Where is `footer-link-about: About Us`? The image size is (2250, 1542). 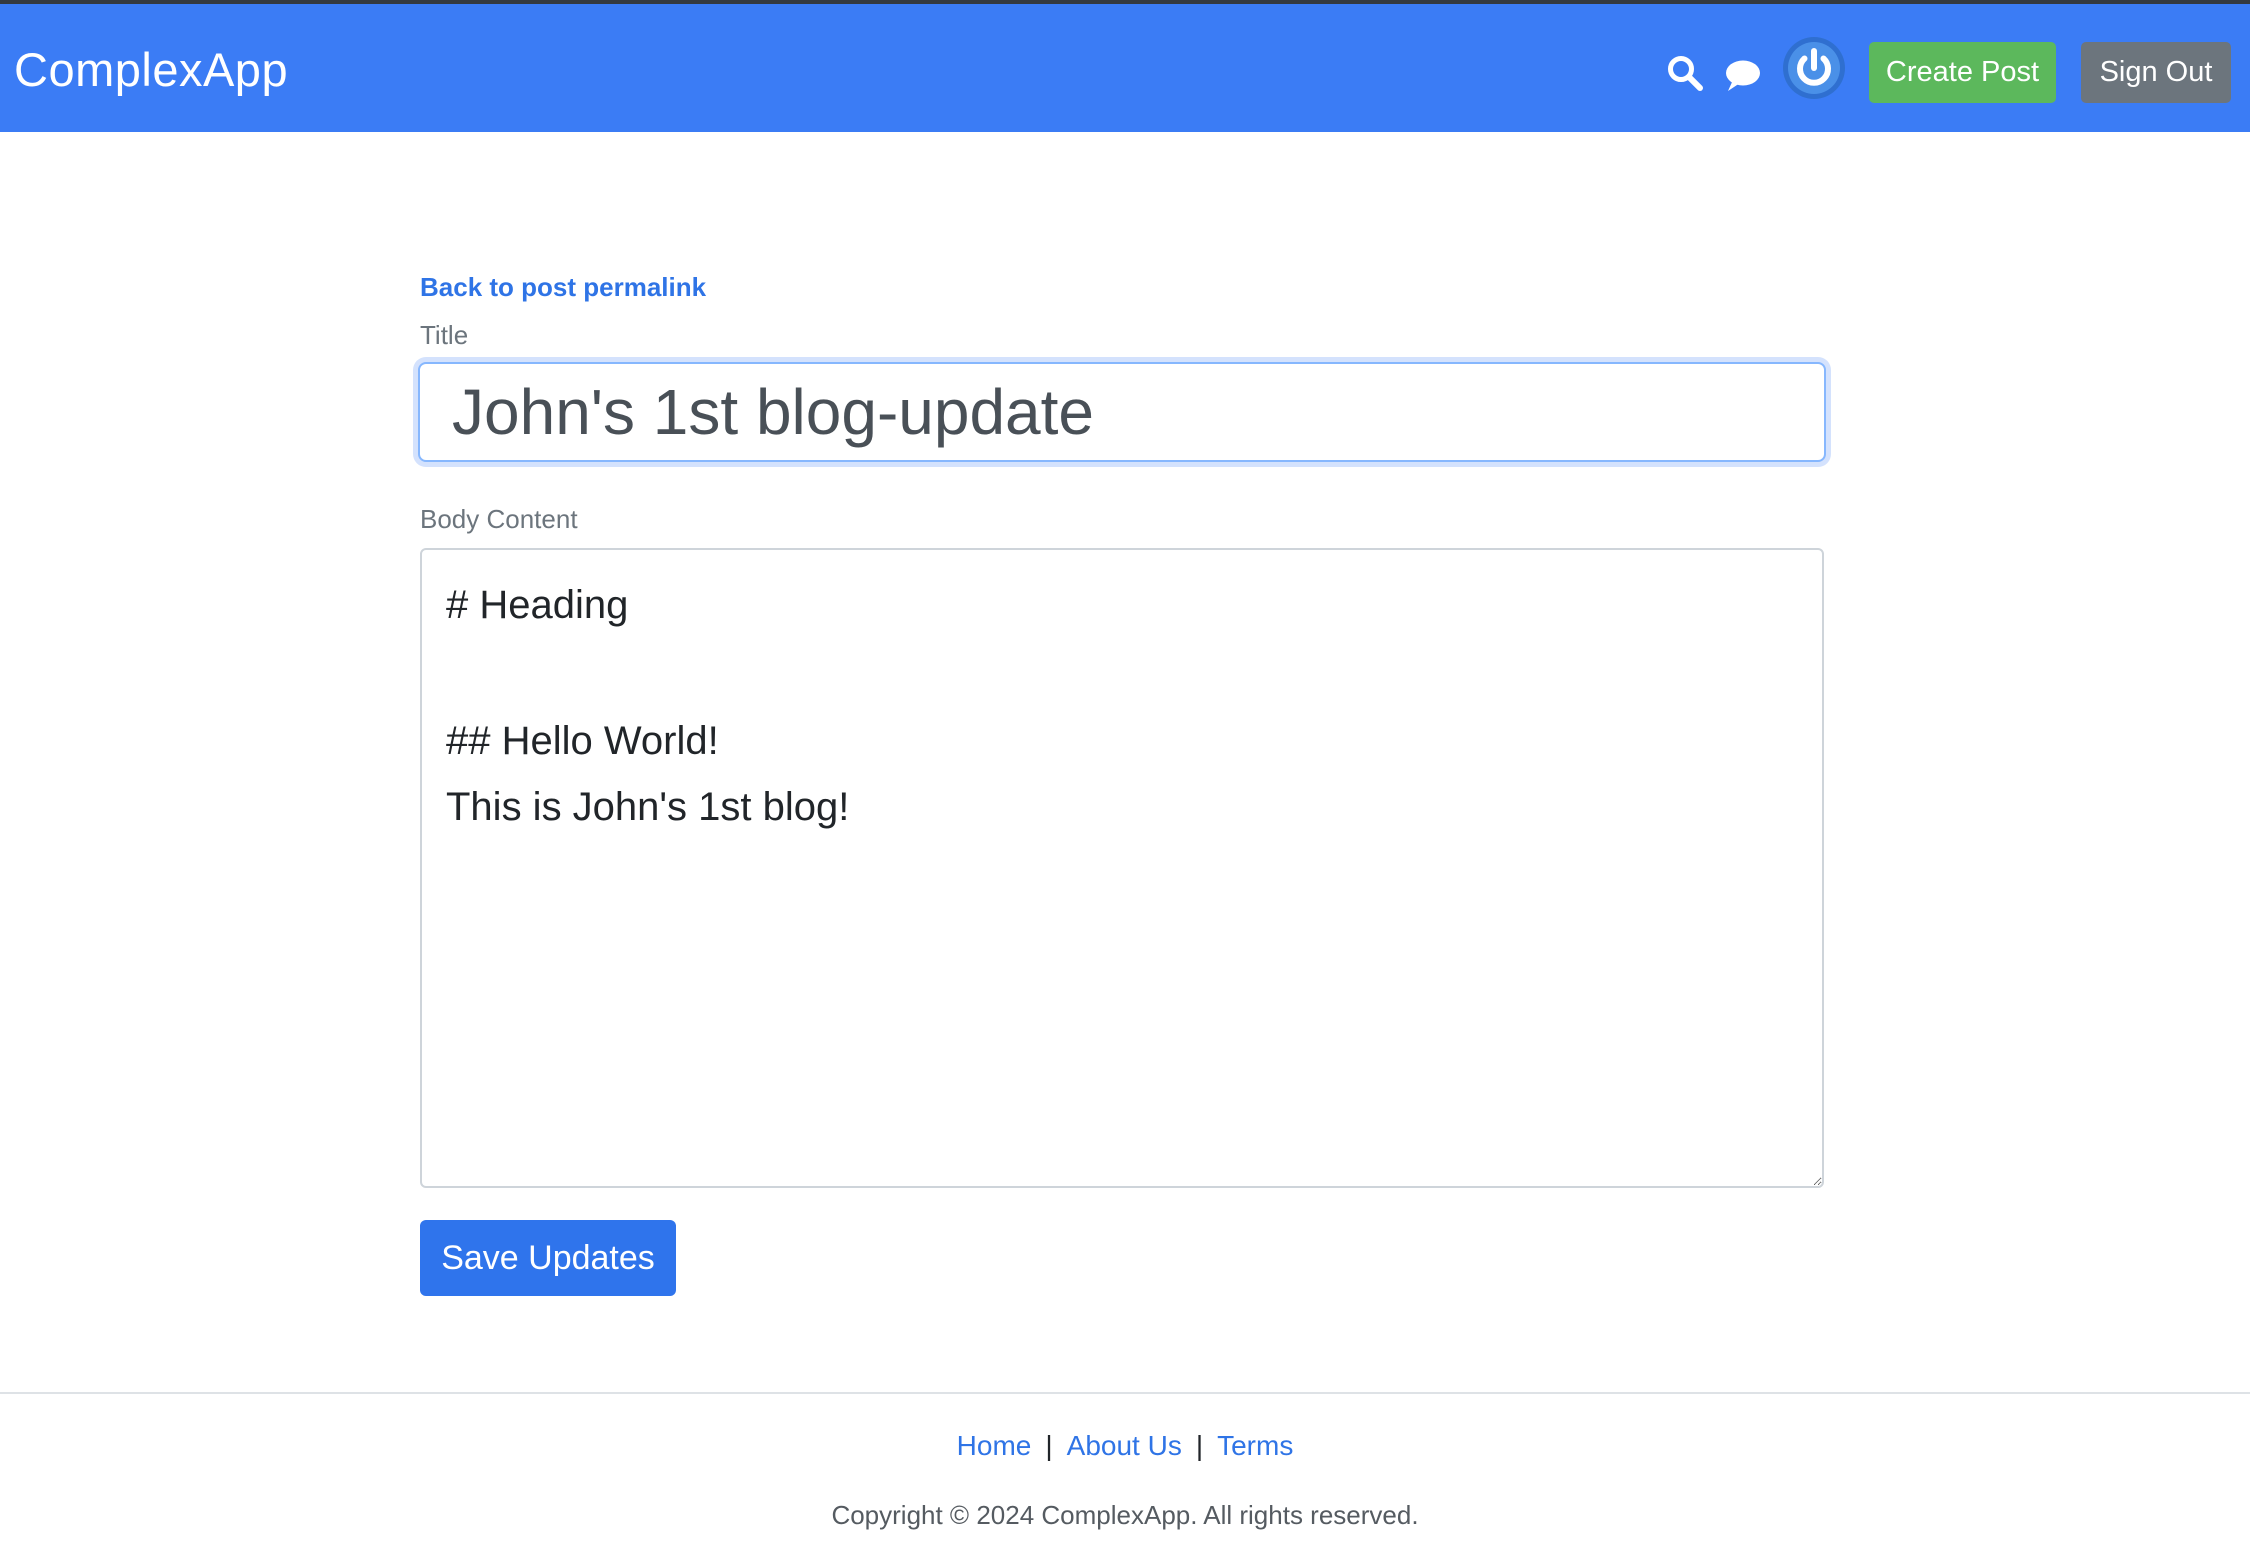 footer-link-about: About Us is located at coordinates (1124, 1445).